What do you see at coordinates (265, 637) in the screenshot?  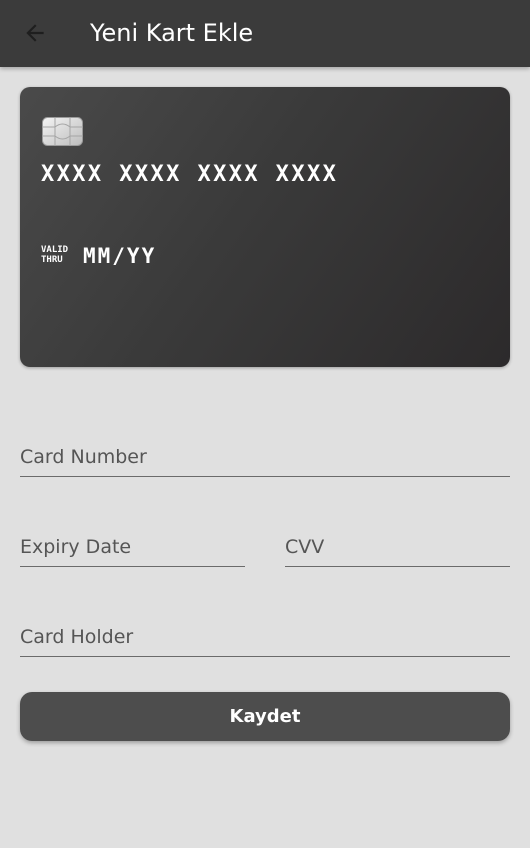 I see `card-holder-input` at bounding box center [265, 637].